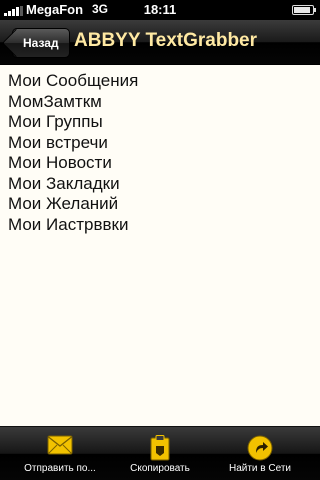  Describe the element at coordinates (64, 183) in the screenshot. I see `text-line: Мои Закладки` at that location.